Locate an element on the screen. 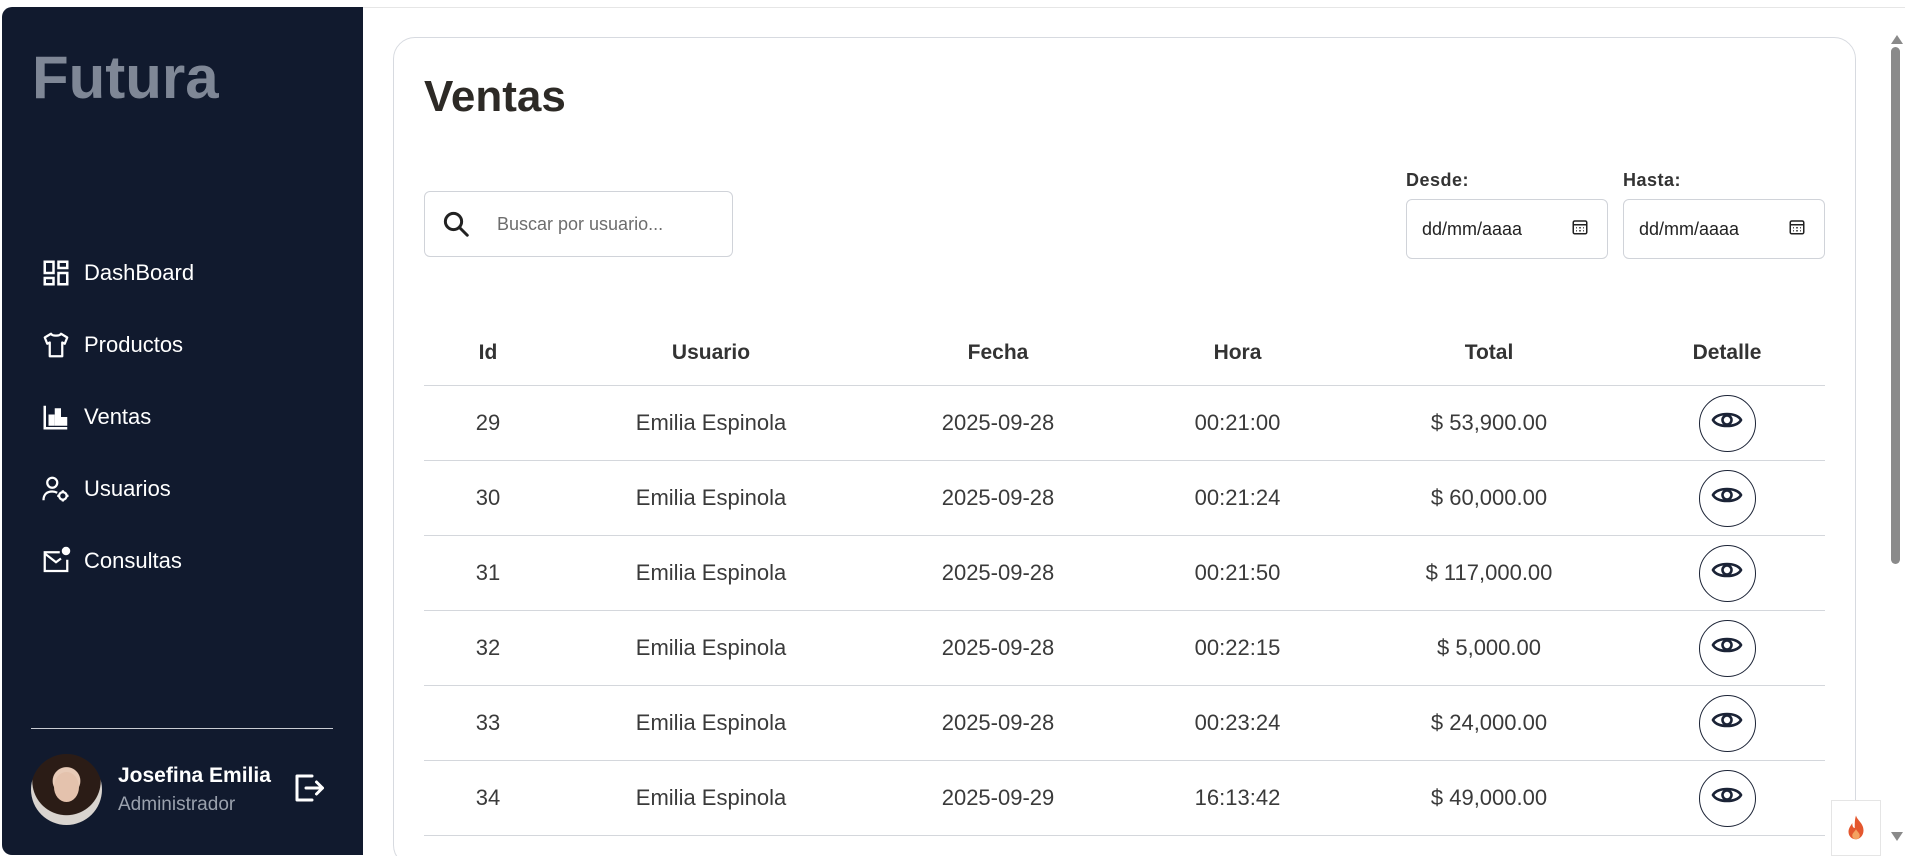 The width and height of the screenshot is (1905, 856). scroll-down-arrow is located at coordinates (1897, 836).